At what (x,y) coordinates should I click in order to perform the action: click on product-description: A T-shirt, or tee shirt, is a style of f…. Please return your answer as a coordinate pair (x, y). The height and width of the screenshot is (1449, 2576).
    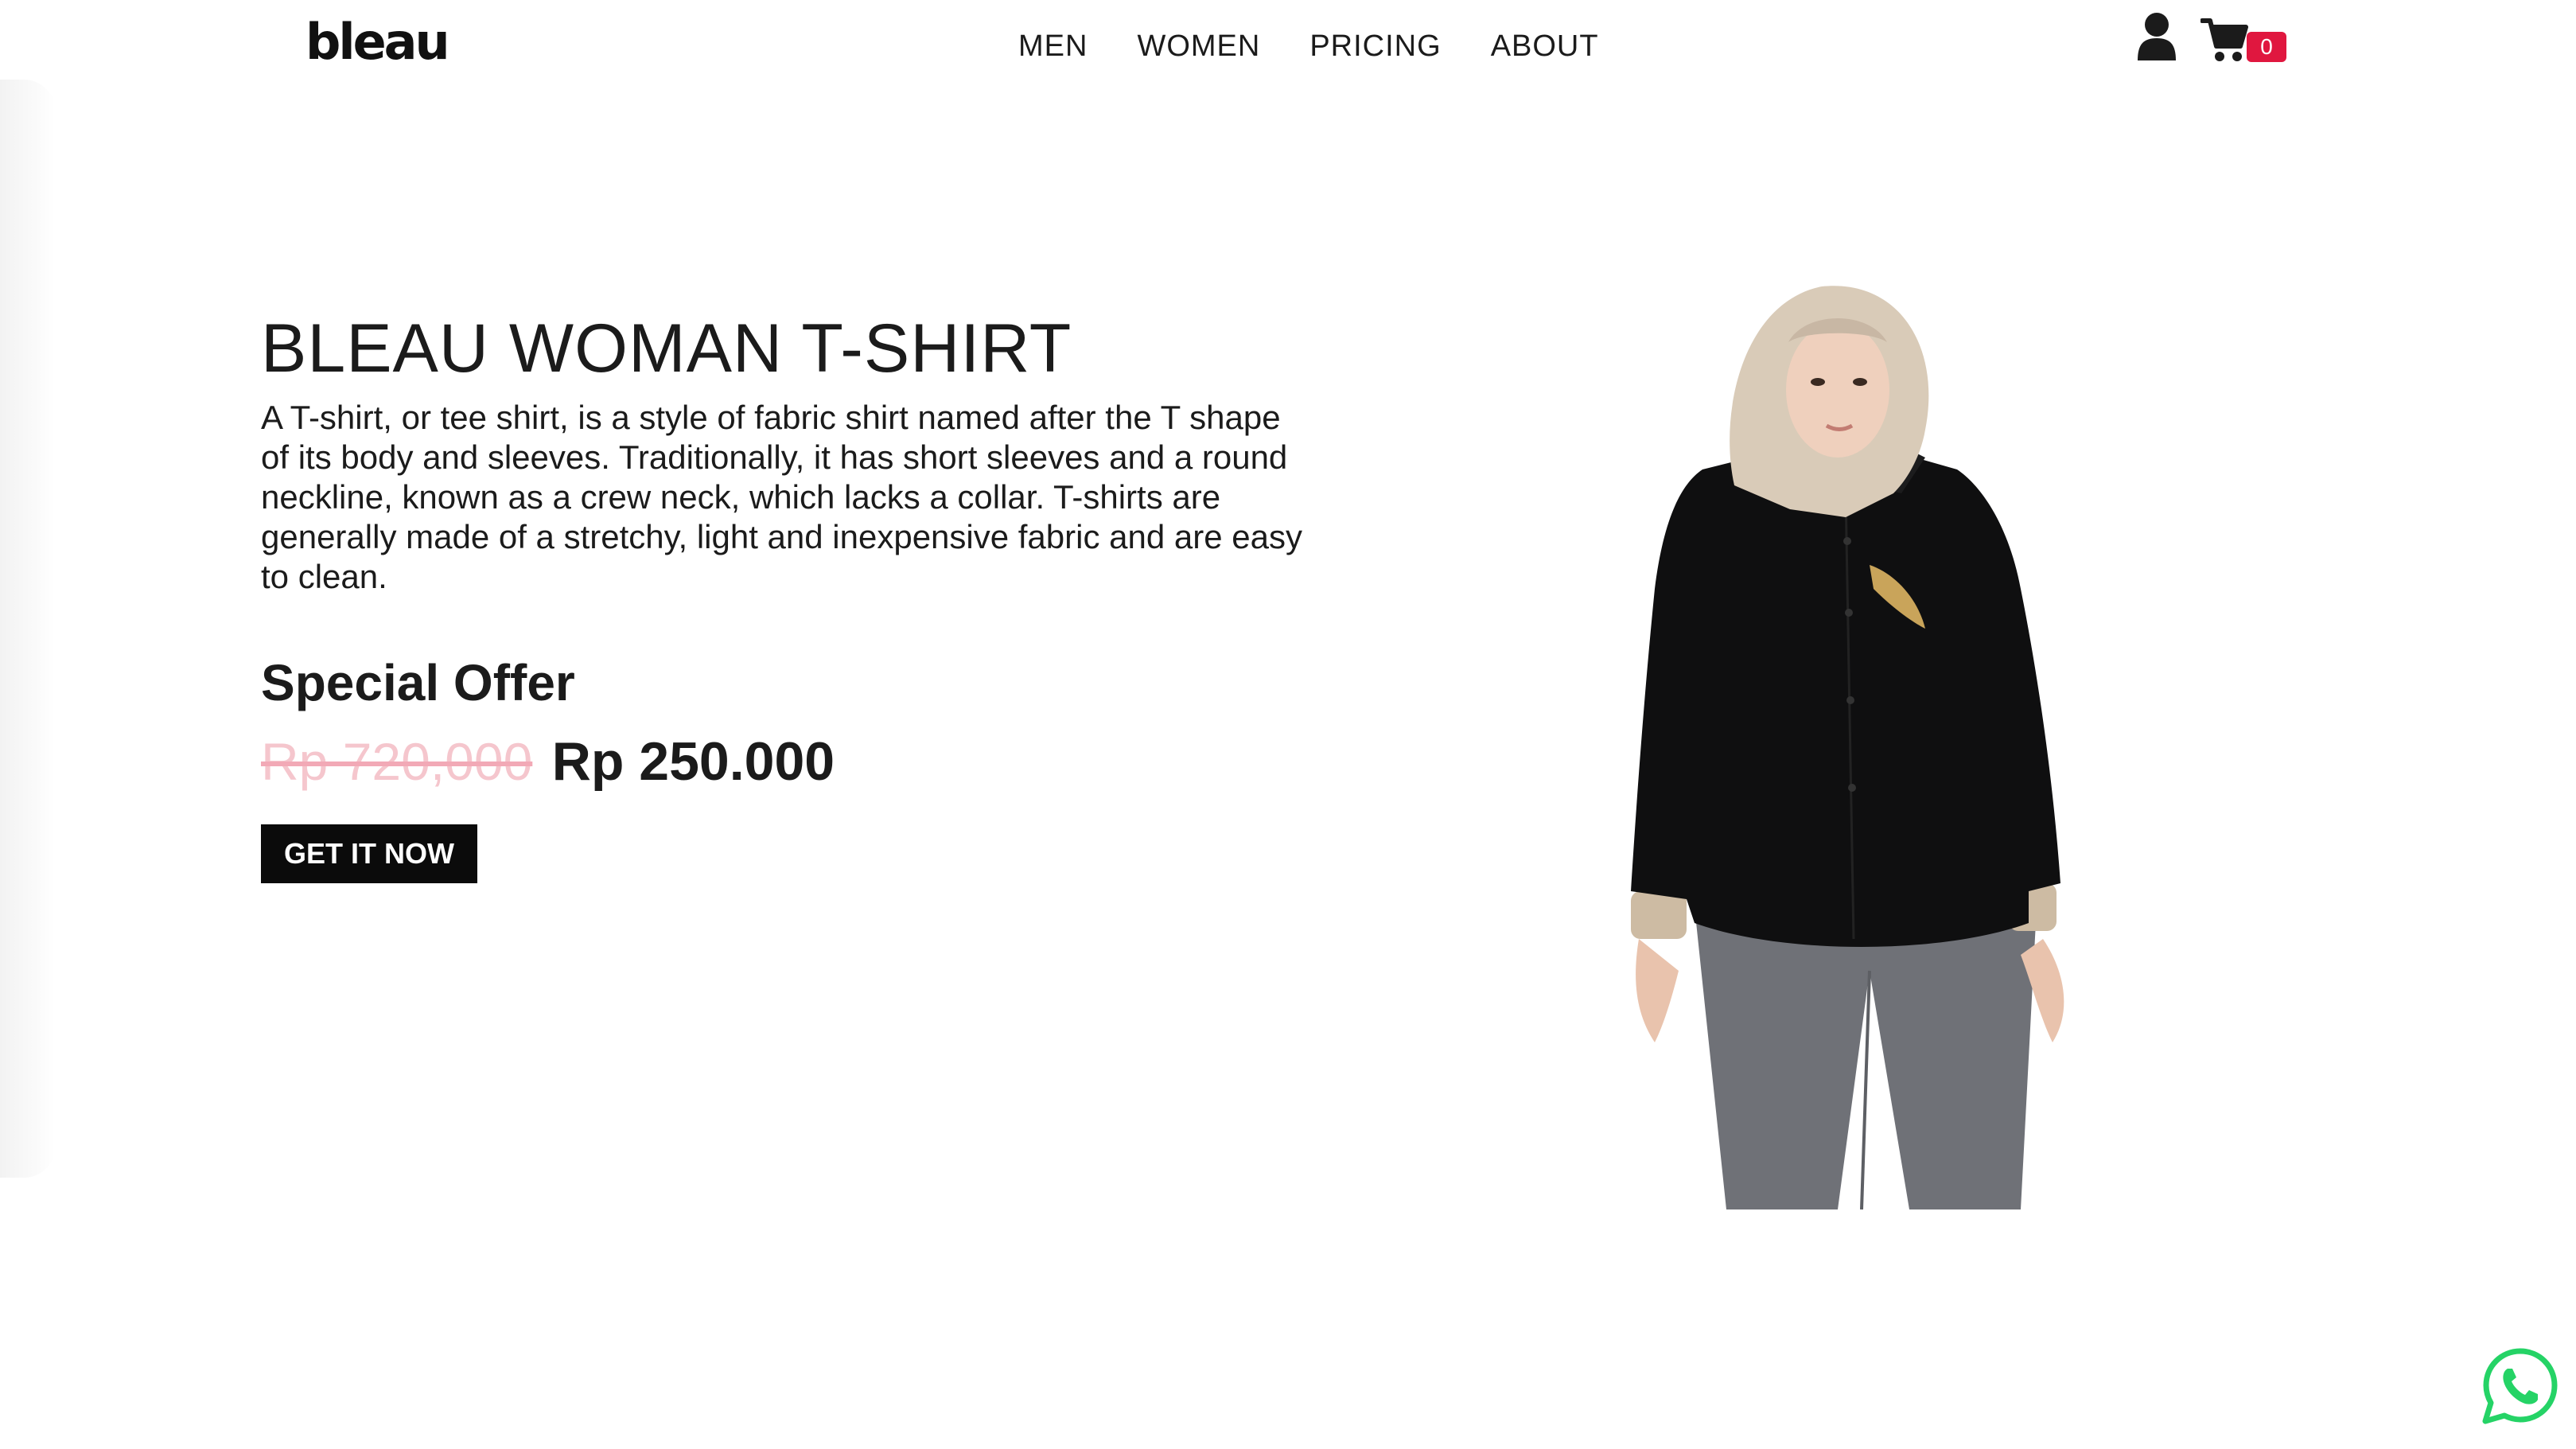
    Looking at the image, I should click on (782, 497).